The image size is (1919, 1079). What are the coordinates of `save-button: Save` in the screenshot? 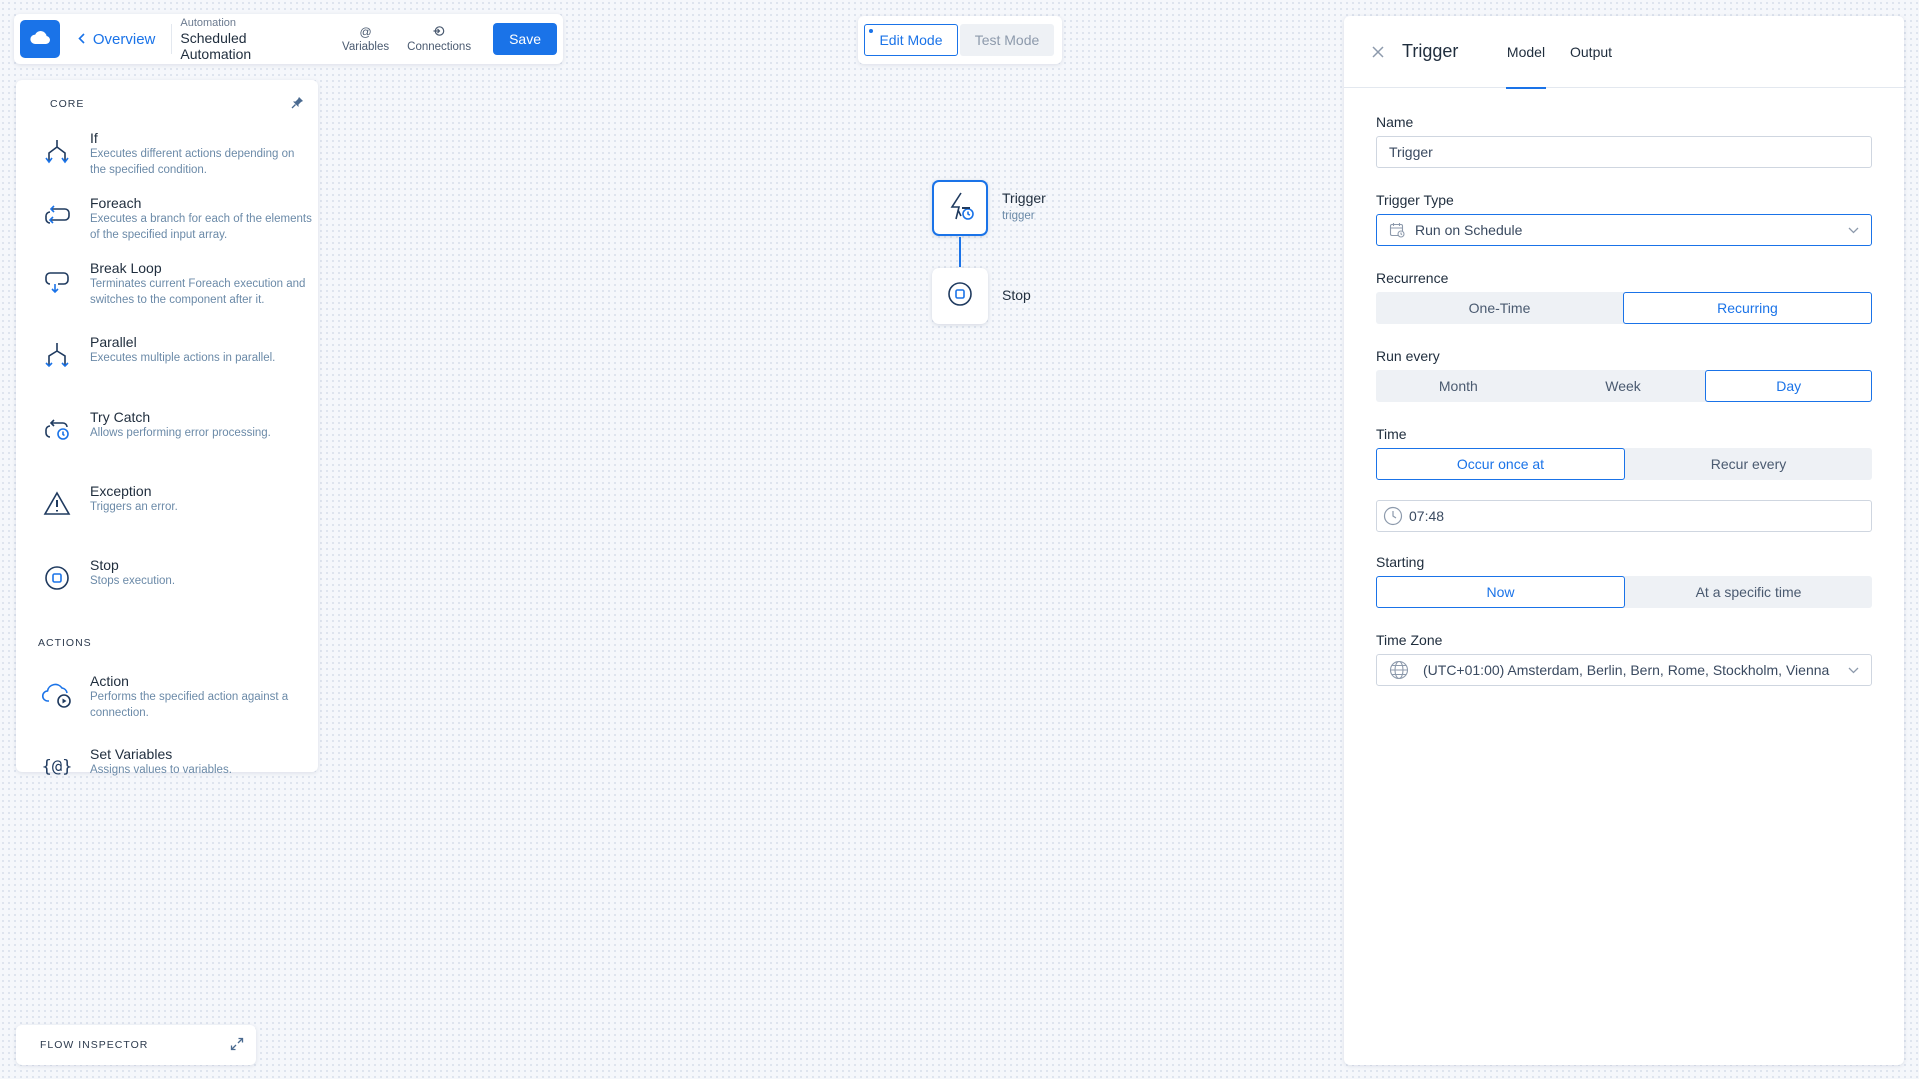 It's located at (525, 39).